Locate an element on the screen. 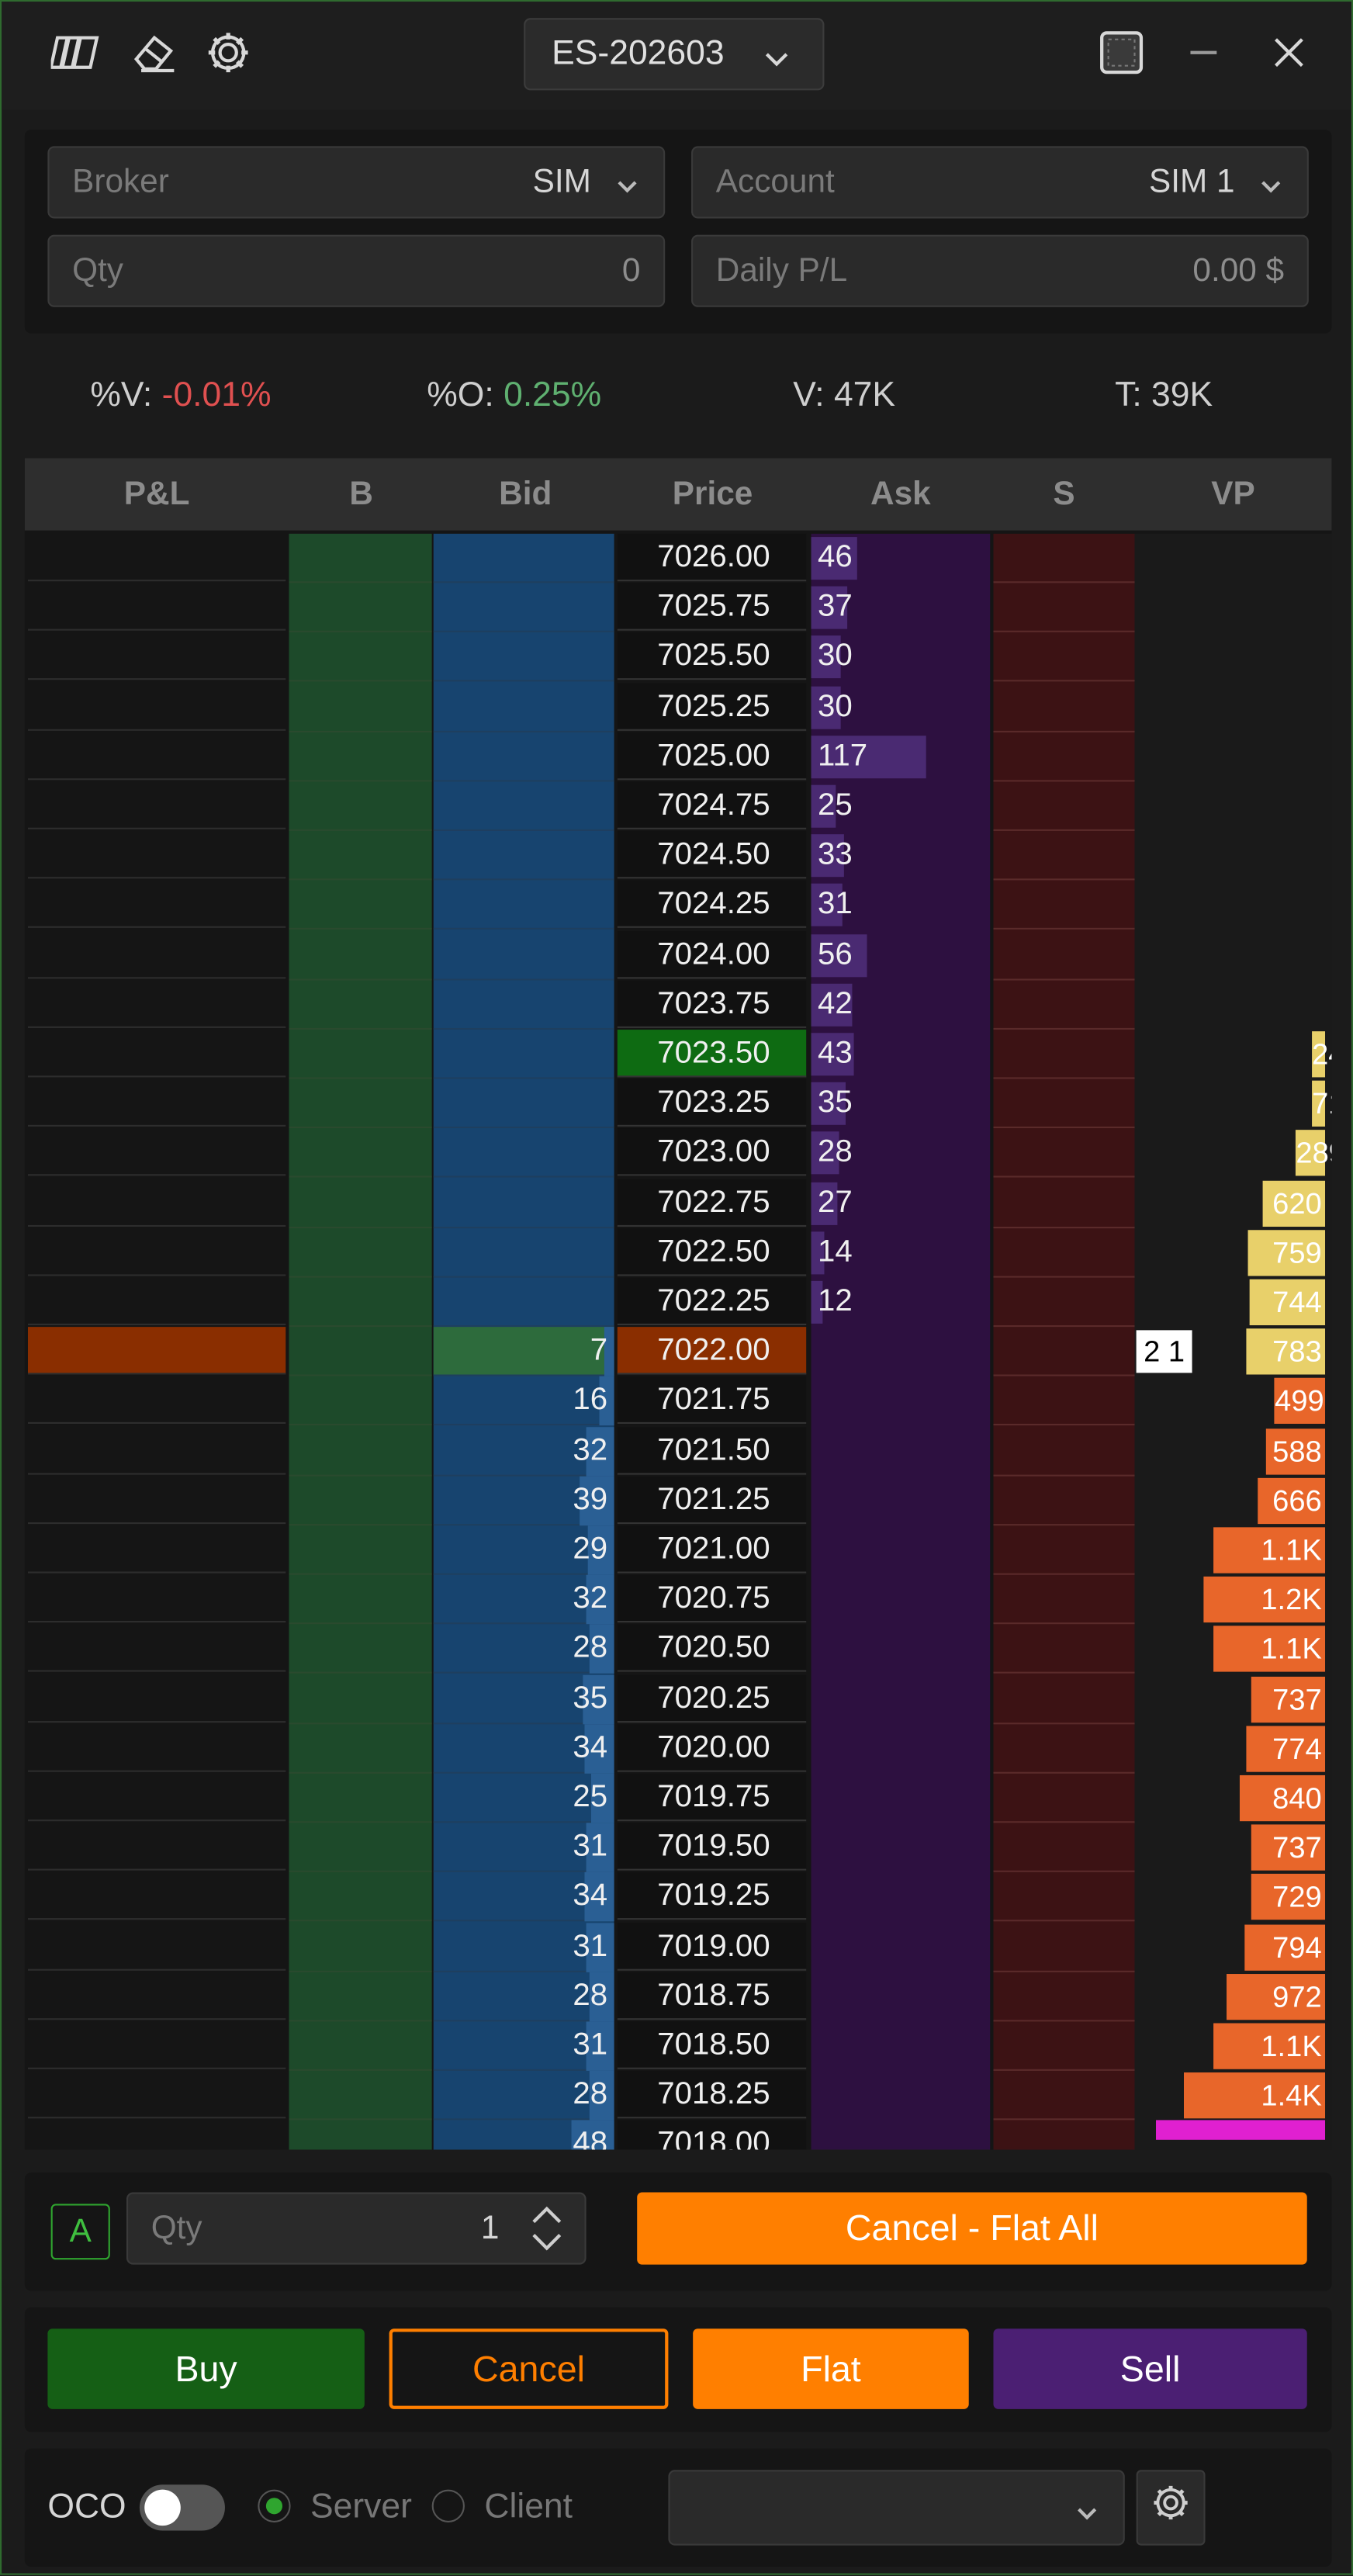 This screenshot has height=2576, width=1353. header-s: S is located at coordinates (1063, 495).